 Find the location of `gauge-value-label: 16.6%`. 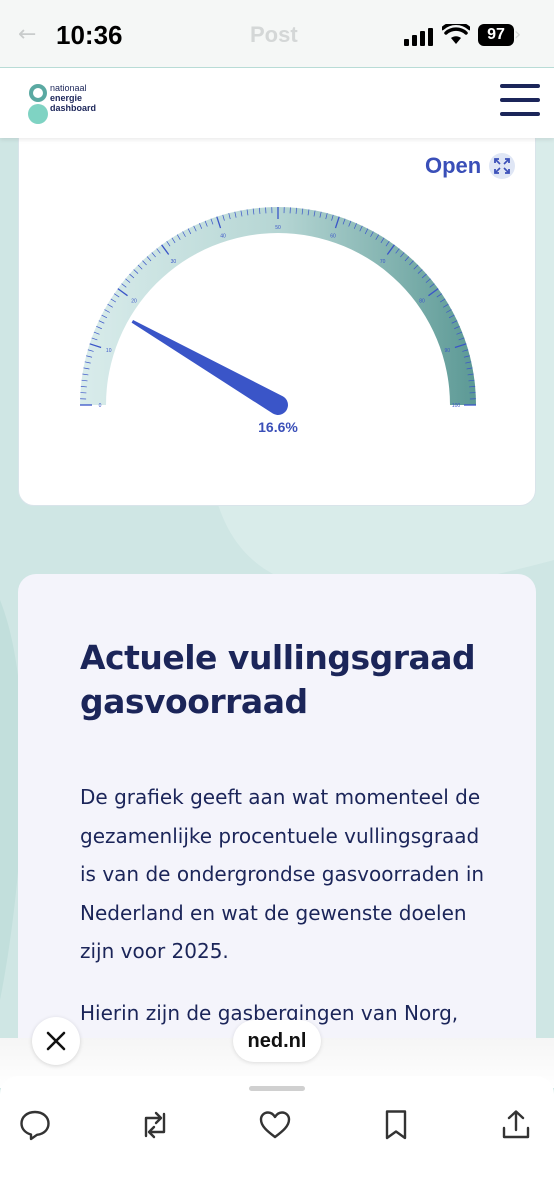

gauge-value-label: 16.6% is located at coordinates (278, 427).